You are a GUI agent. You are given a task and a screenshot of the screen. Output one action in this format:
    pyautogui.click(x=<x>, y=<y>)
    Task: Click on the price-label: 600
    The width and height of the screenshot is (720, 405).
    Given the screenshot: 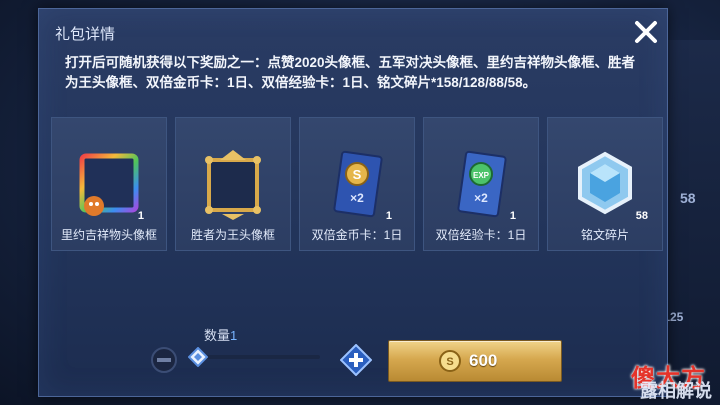 What is the action you would take?
    pyautogui.click(x=483, y=360)
    